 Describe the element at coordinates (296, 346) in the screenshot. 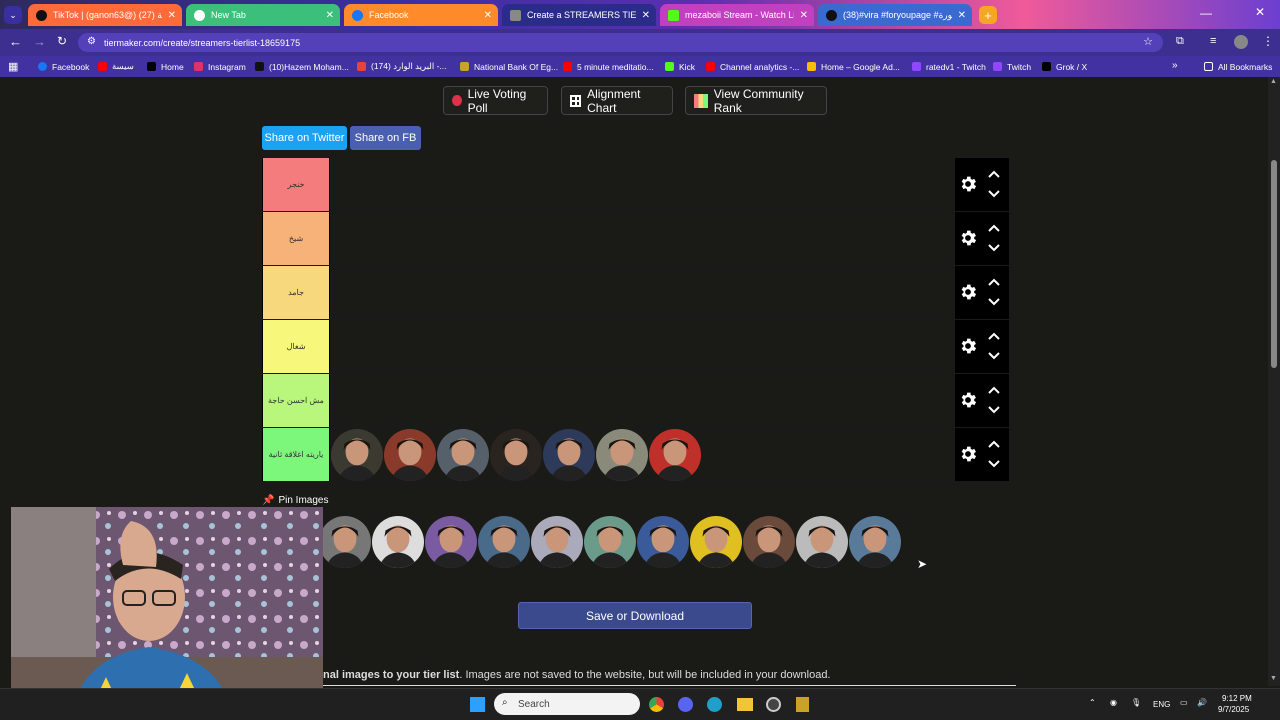

I see `tier-label: شغال` at that location.